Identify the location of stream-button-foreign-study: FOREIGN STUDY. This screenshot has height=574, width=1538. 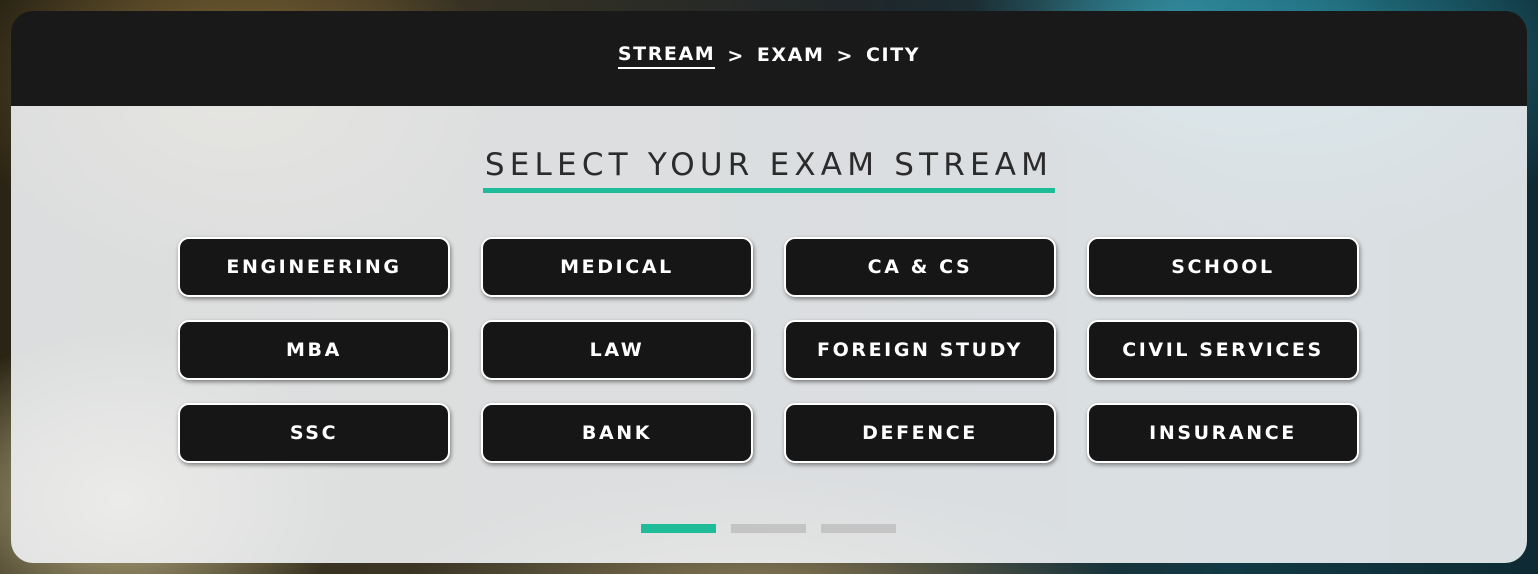
(920, 350).